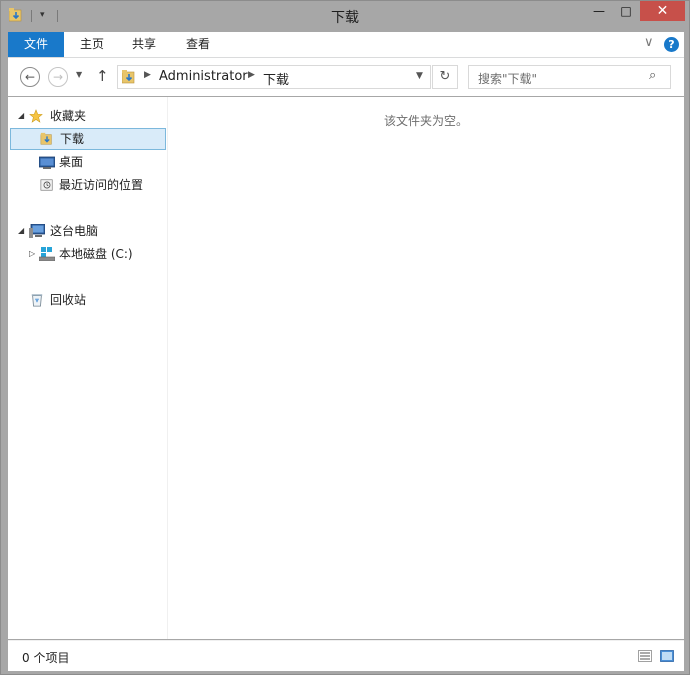 This screenshot has width=690, height=675. Describe the element at coordinates (30, 77) in the screenshot. I see `back-button: ←` at that location.